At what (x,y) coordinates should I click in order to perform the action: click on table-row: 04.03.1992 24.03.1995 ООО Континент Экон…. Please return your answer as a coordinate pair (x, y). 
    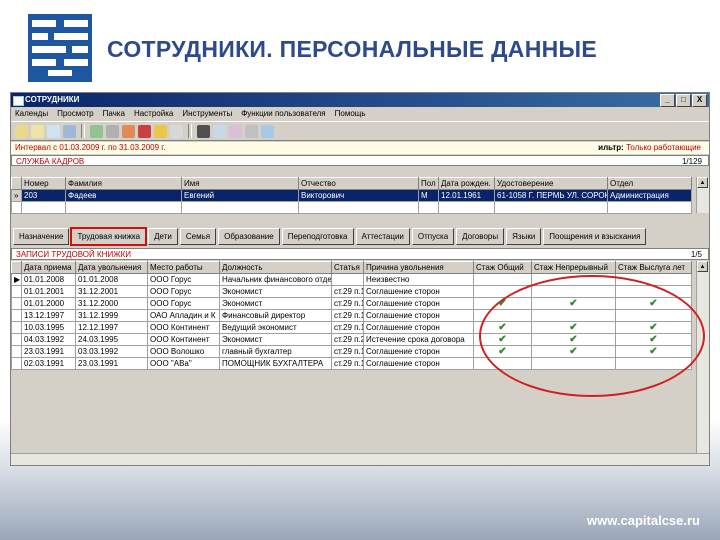
    Looking at the image, I should click on (351, 339).